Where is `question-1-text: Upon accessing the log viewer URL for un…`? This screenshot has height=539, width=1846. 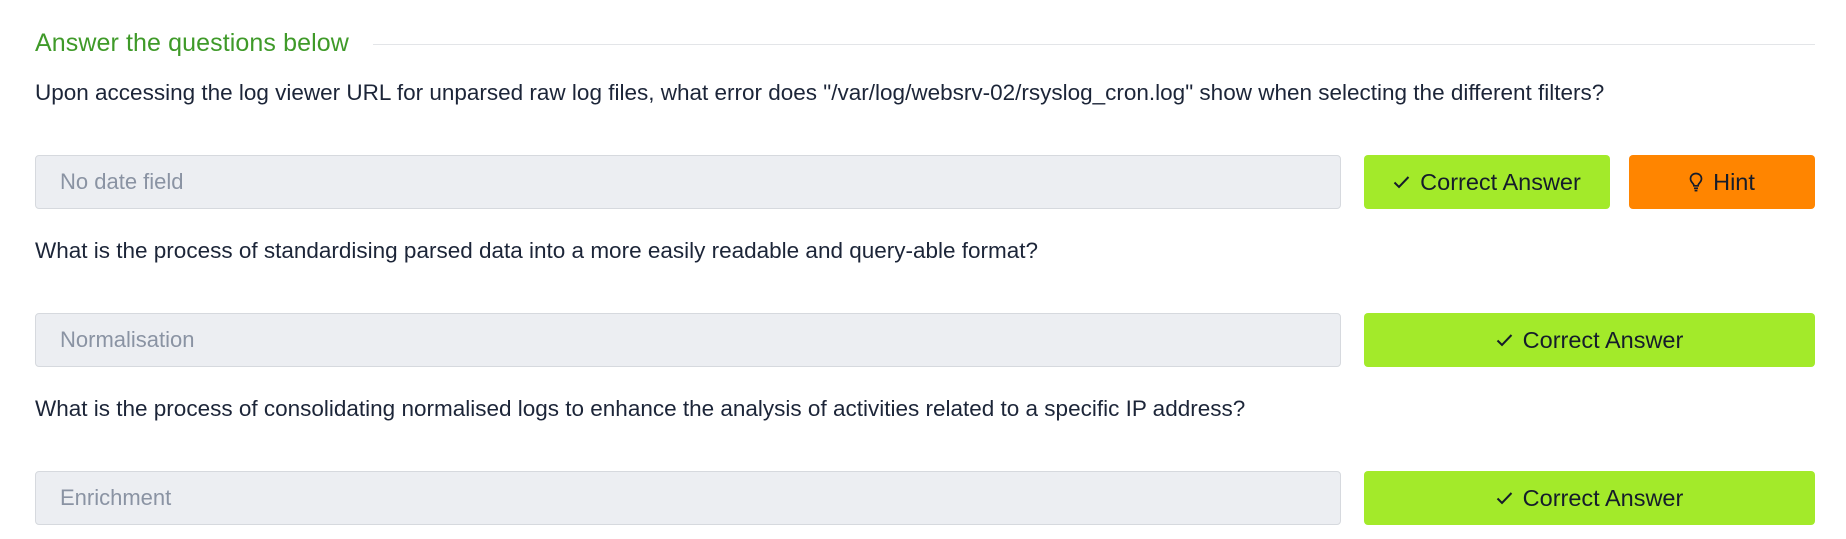 question-1-text: Upon accessing the log viewer URL for un… is located at coordinates (820, 92).